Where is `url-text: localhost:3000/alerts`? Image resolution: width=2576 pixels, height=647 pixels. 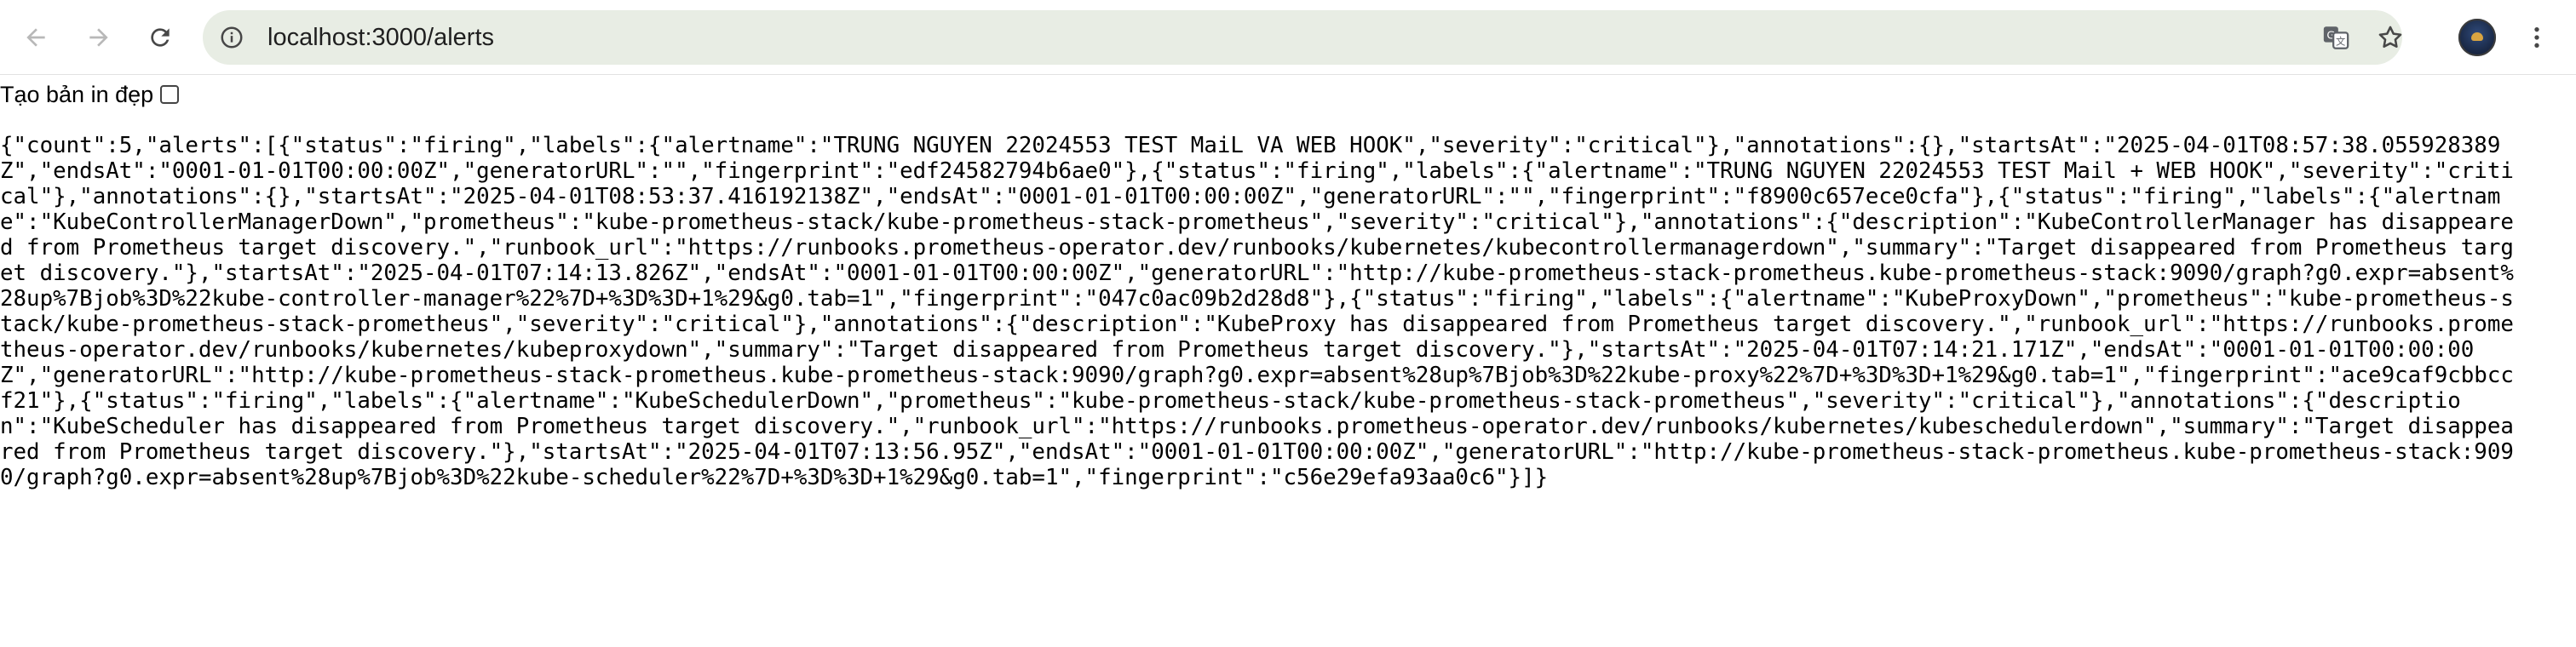
url-text: localhost:3000/alerts is located at coordinates (381, 37).